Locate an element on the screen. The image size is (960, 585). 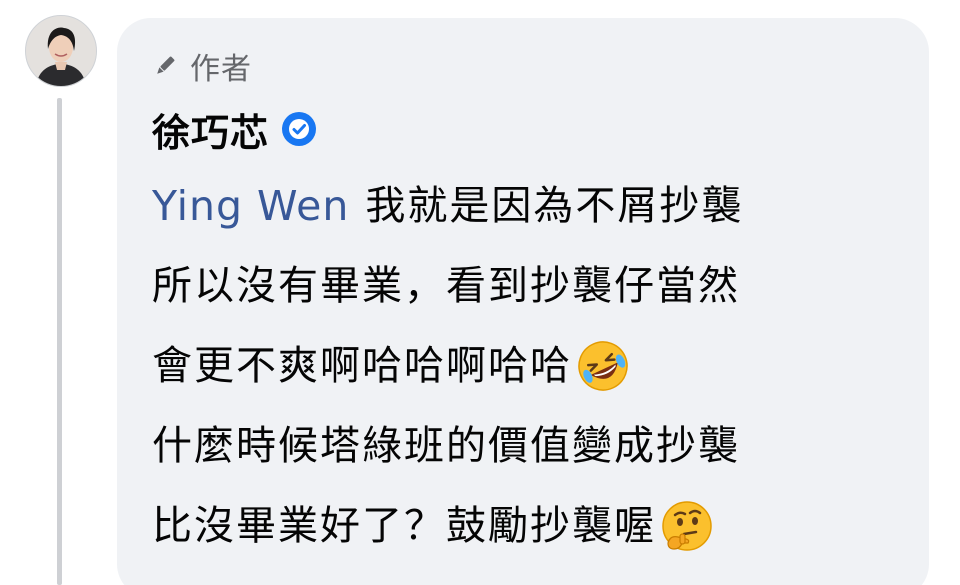
author-row: 徐巧芯 is located at coordinates (234, 129).